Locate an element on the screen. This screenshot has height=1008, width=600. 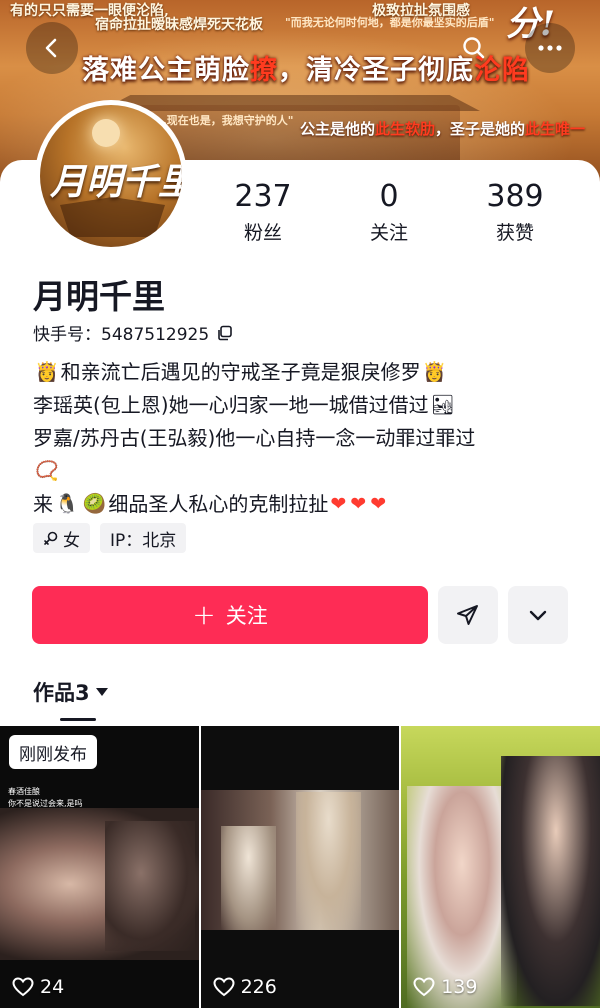
stat-likes-label: 获赞 is located at coordinates (514, 233).